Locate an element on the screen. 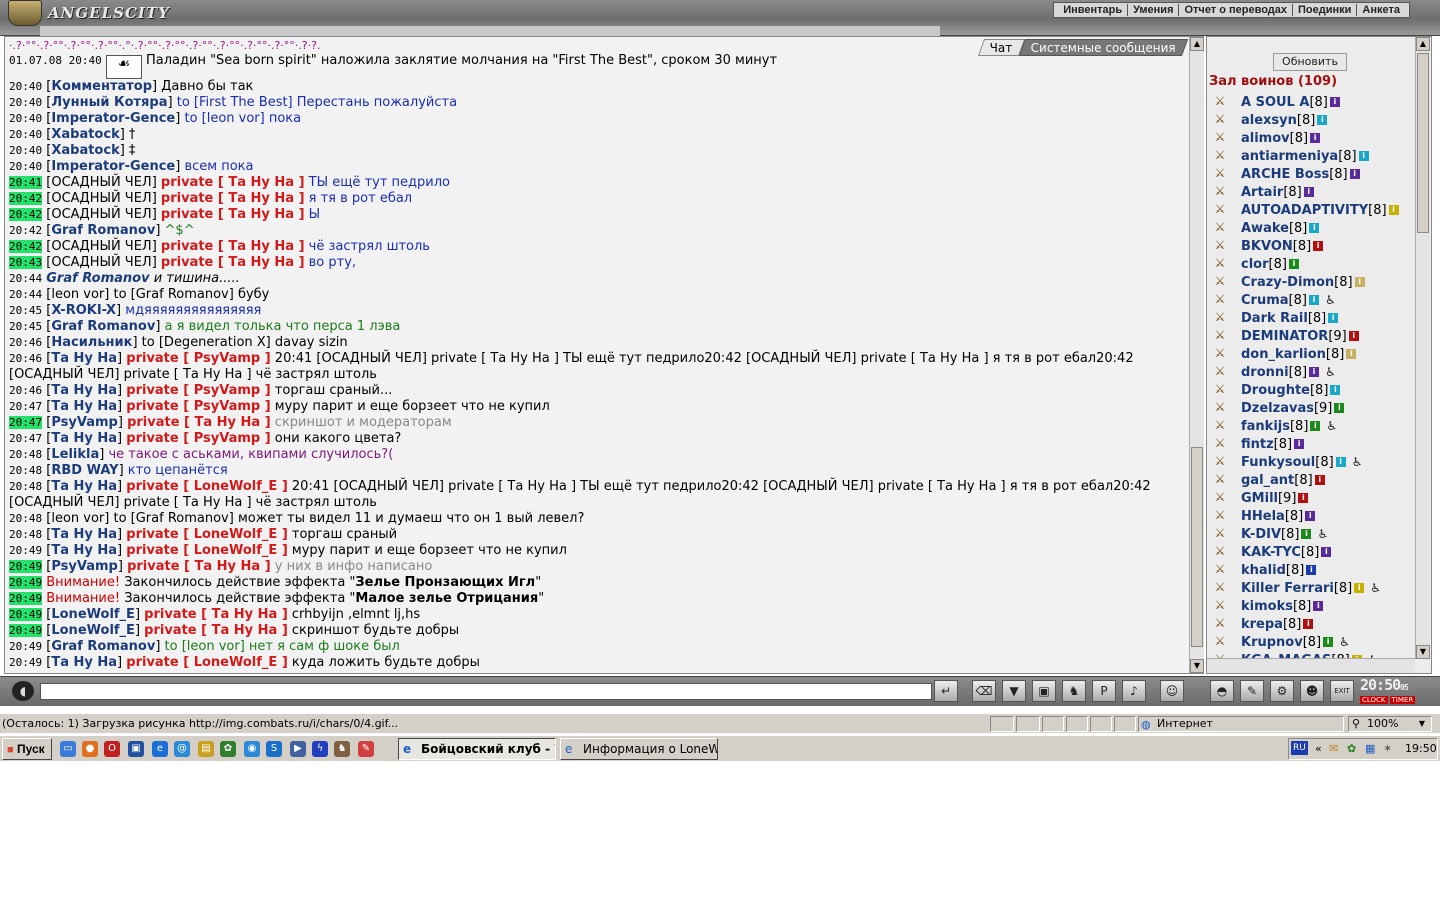 The width and height of the screenshot is (1440, 900). fighter-icon: ♞ is located at coordinates (1074, 691).